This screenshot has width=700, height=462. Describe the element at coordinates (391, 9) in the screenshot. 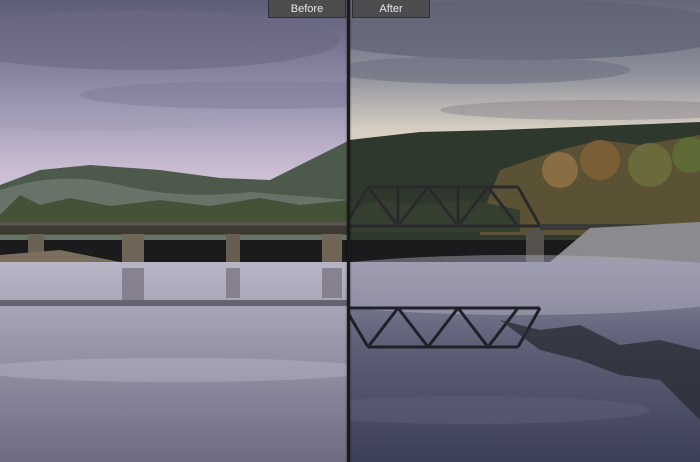

I see `after-label: After` at that location.